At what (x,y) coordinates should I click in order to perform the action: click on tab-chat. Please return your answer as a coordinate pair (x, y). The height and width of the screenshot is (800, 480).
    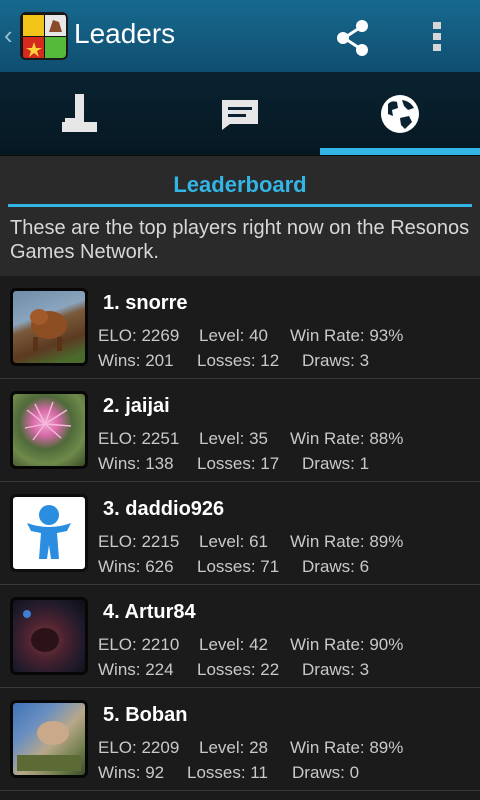
    Looking at the image, I should click on (240, 114).